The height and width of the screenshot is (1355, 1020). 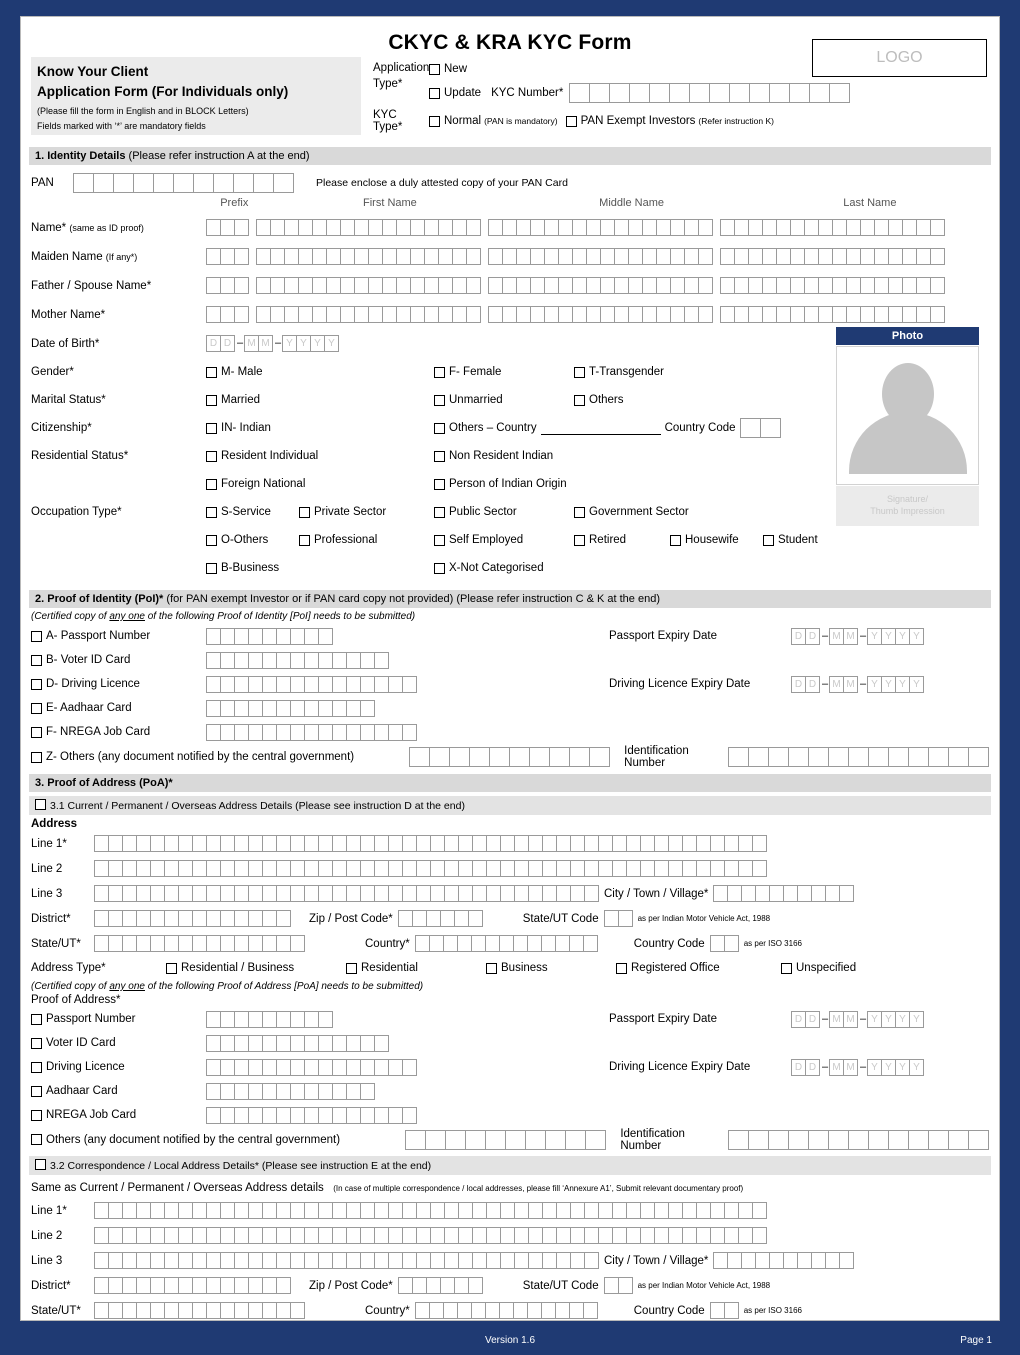 What do you see at coordinates (199, 943) in the screenshot?
I see `addr1-state-input` at bounding box center [199, 943].